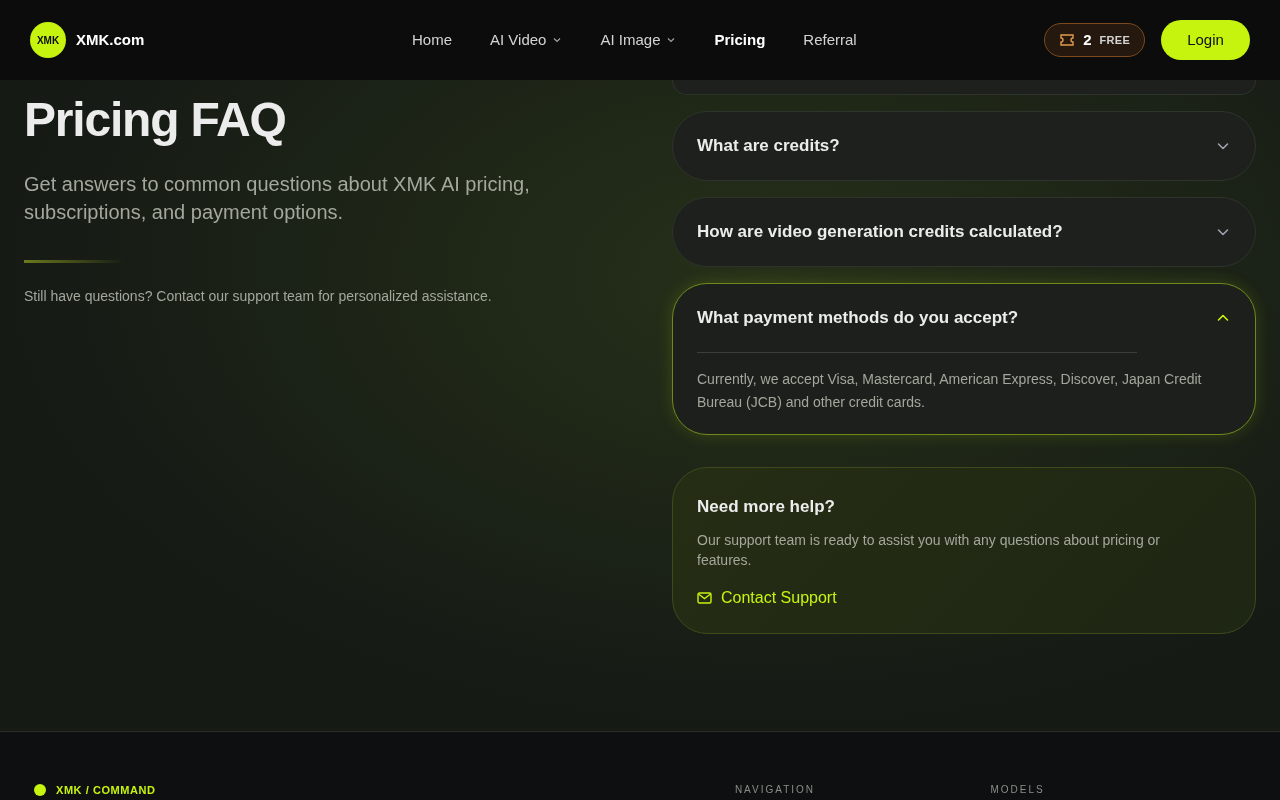 The height and width of the screenshot is (800, 1280). What do you see at coordinates (704, 597) in the screenshot?
I see `mail-icon` at bounding box center [704, 597].